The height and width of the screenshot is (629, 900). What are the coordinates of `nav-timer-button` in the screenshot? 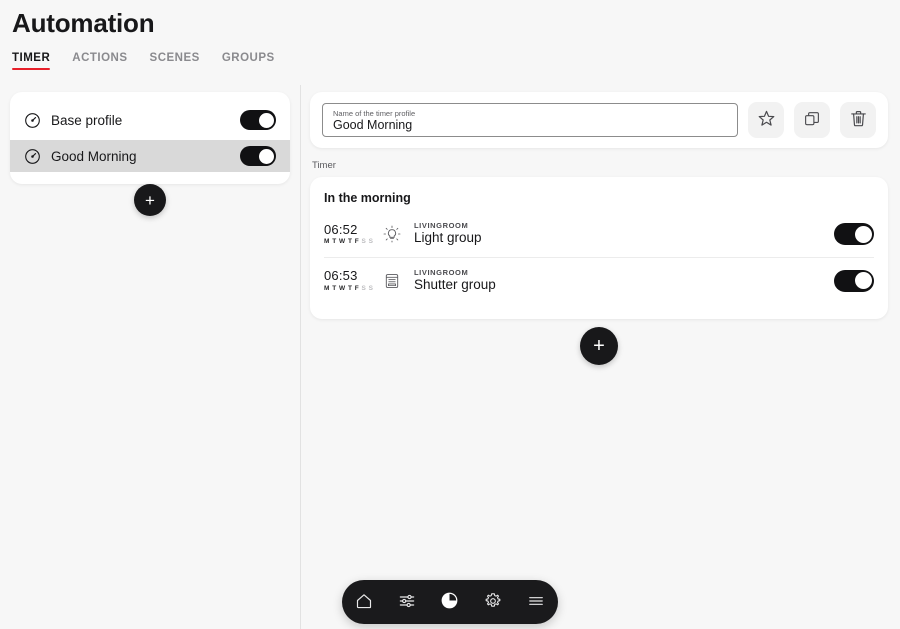 It's located at (450, 602).